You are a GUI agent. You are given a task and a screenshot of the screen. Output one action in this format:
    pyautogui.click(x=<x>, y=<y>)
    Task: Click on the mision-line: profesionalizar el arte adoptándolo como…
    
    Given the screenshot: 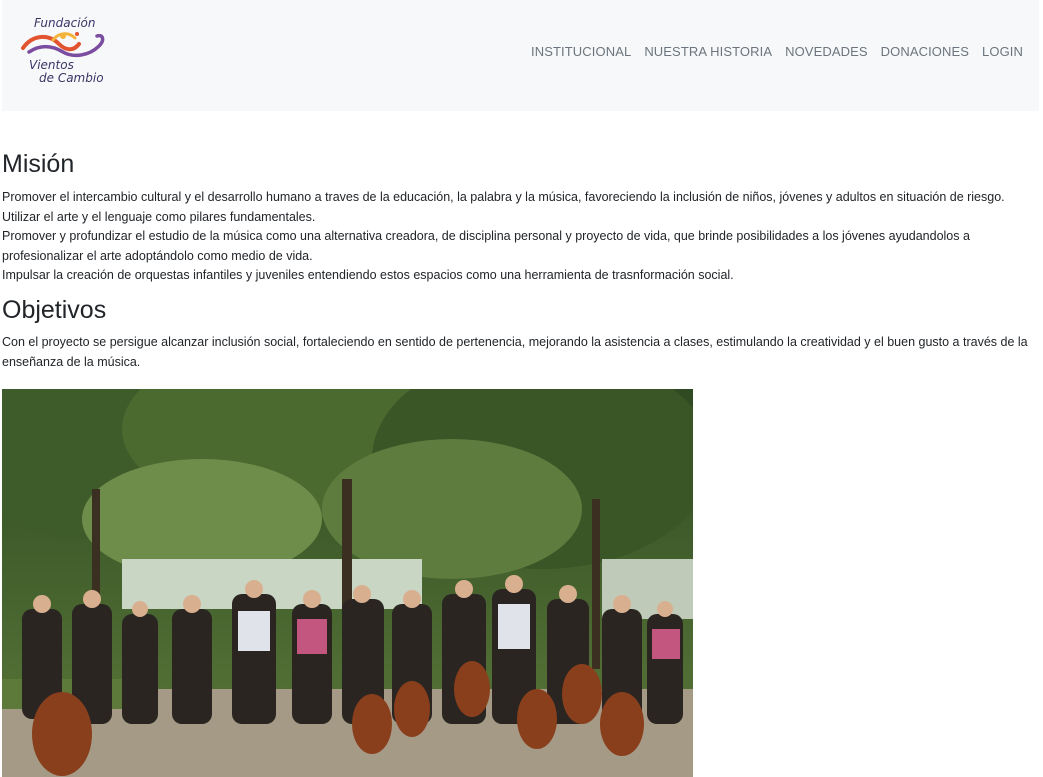 What is the action you would take?
    pyautogui.click(x=157, y=255)
    